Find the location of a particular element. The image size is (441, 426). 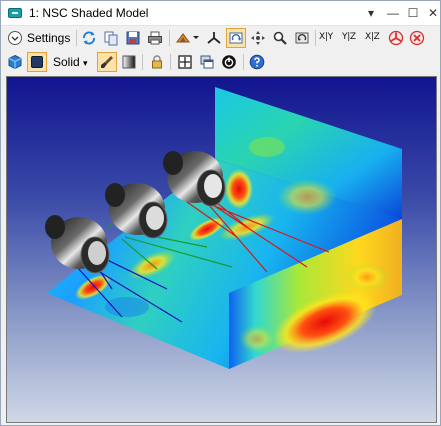

save-button is located at coordinates (133, 38).